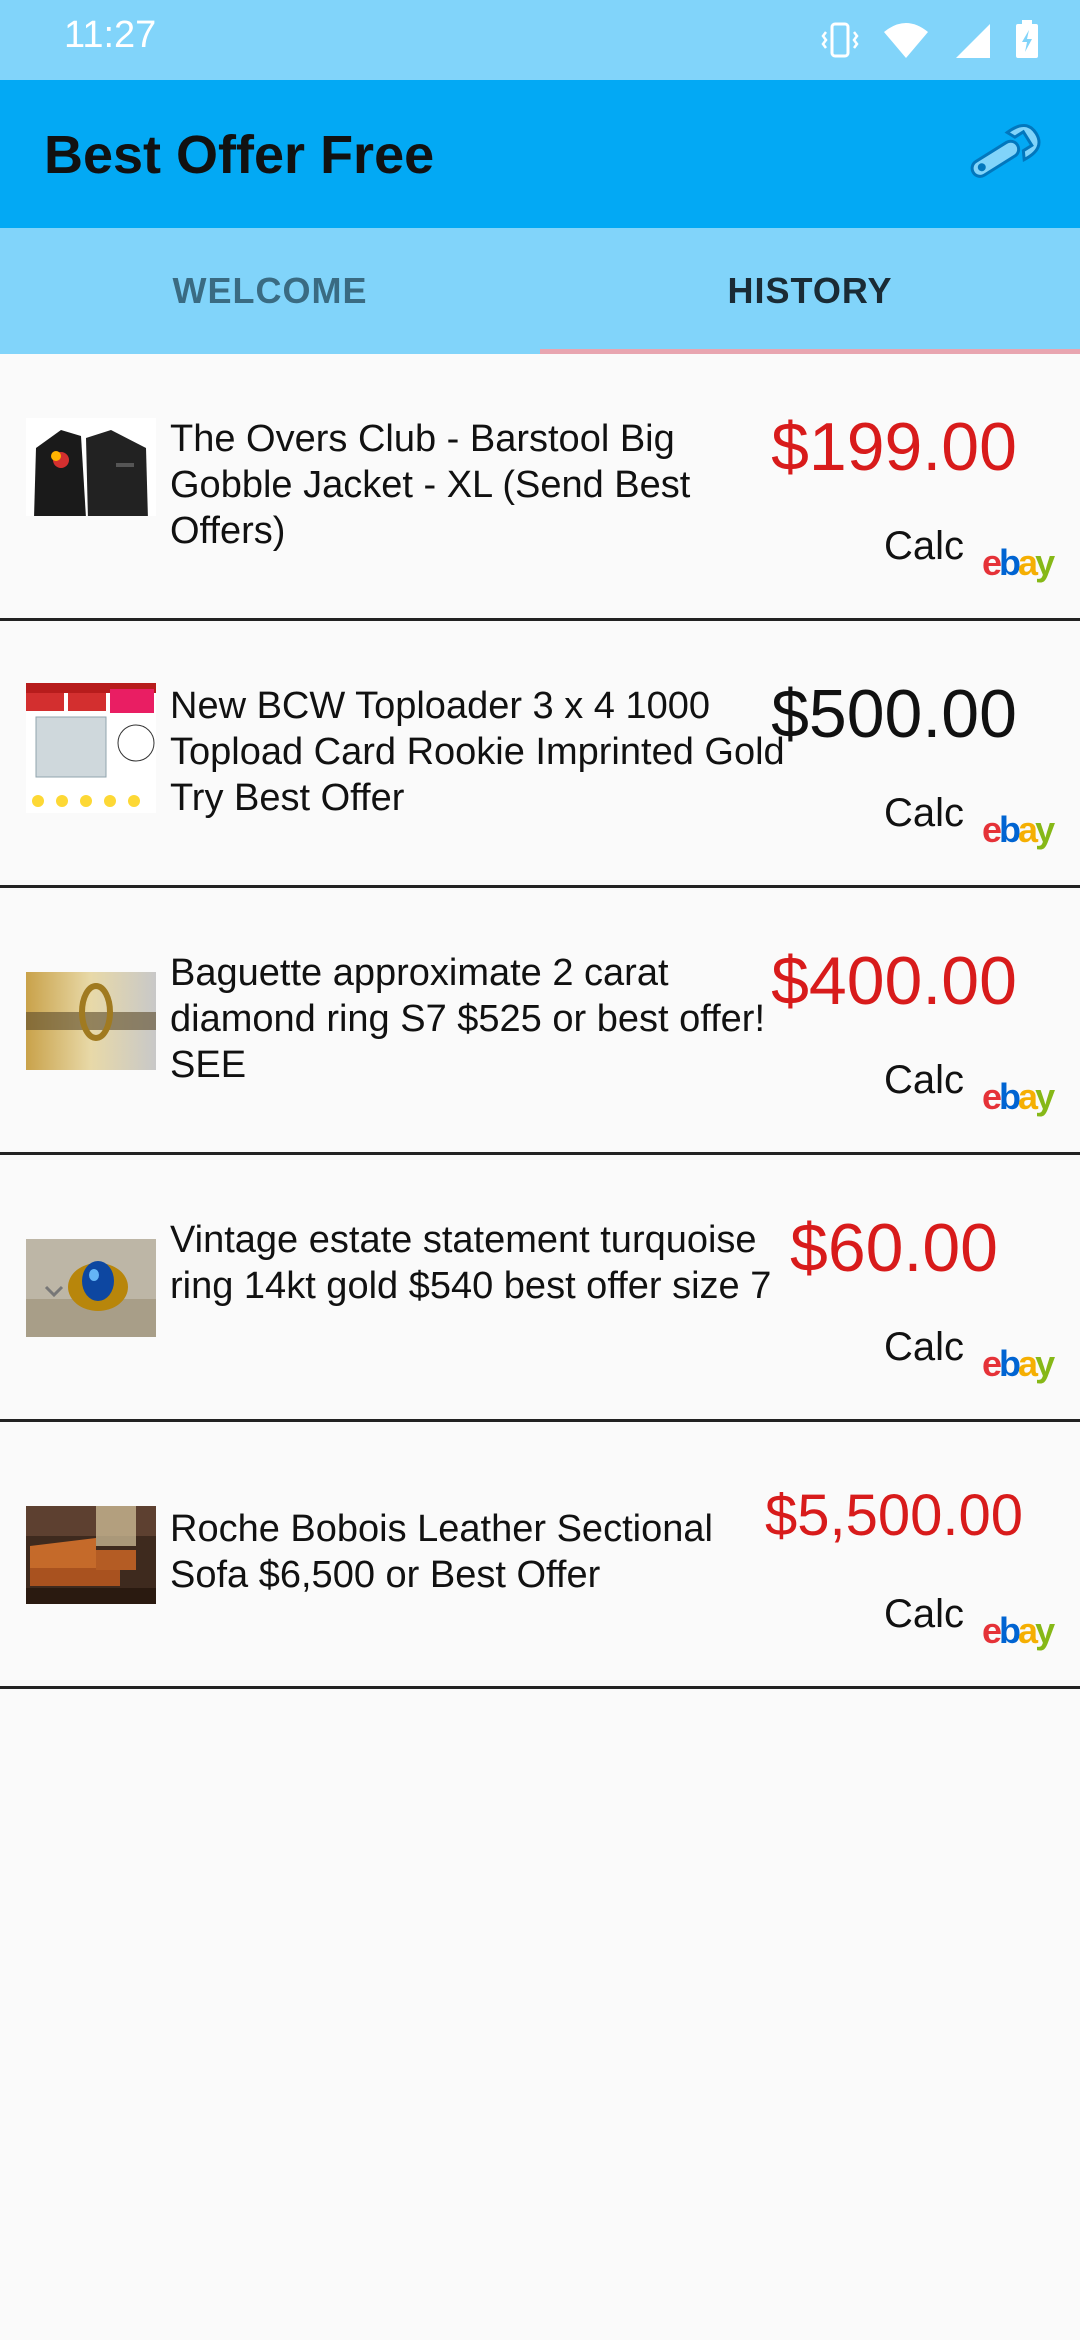 Image resolution: width=1080 pixels, height=2340 pixels. Describe the element at coordinates (894, 981) in the screenshot. I see `item-price: $400.00` at that location.